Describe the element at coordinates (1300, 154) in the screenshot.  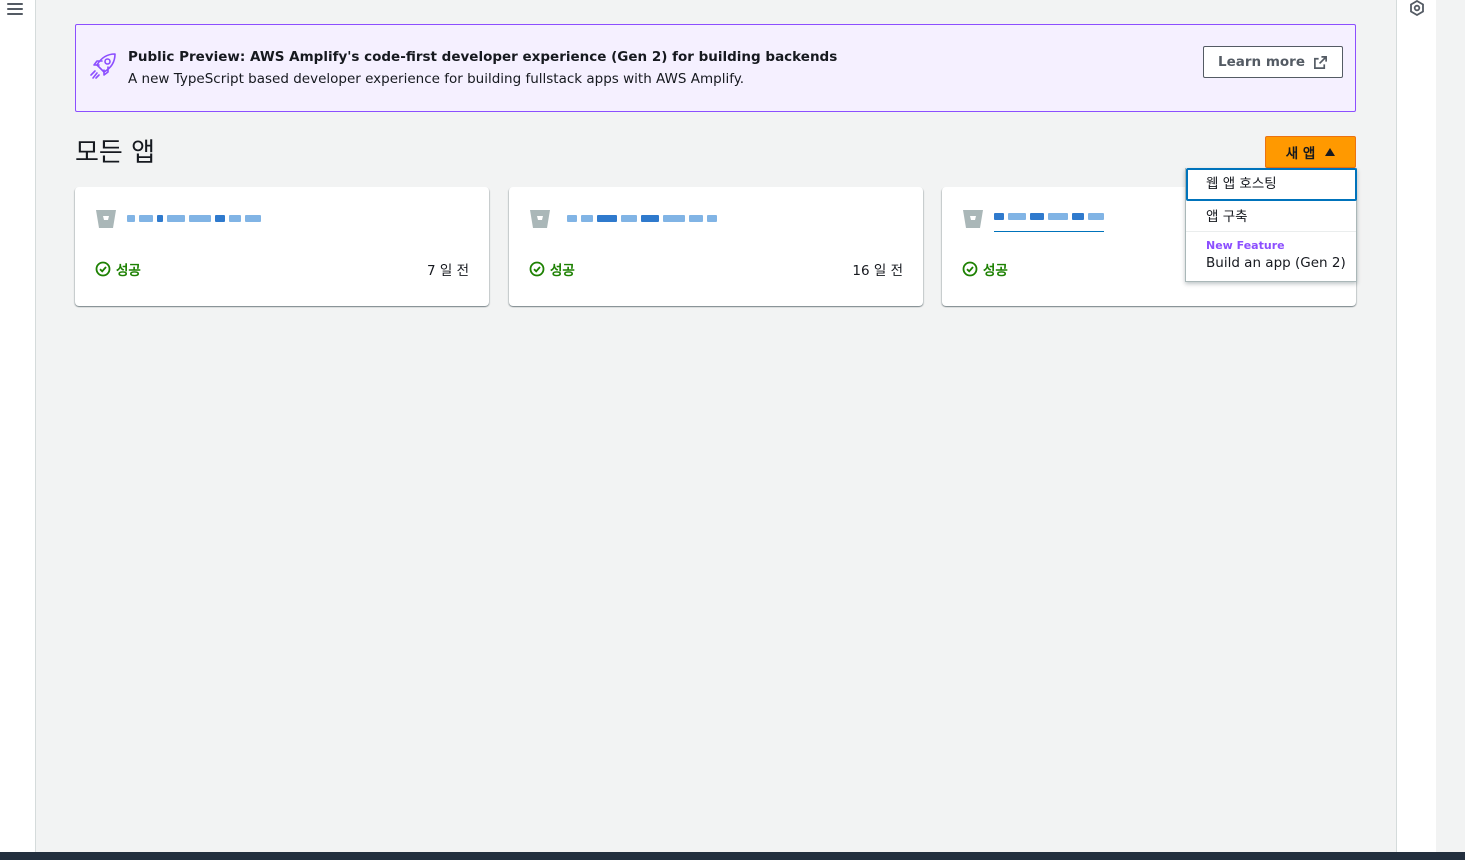
I see `new-app-label: 새 앱` at that location.